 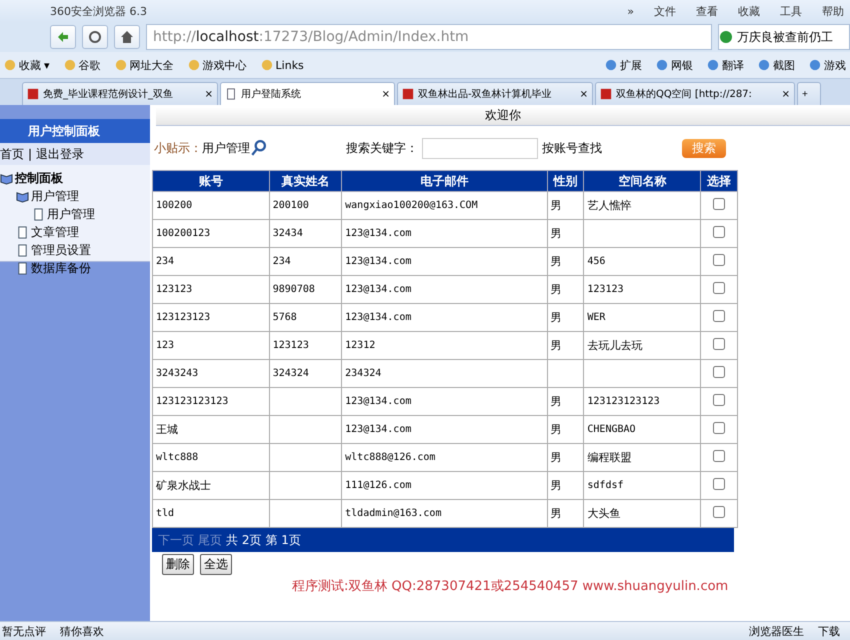 What do you see at coordinates (282, 65) in the screenshot?
I see `bookmark: Links` at bounding box center [282, 65].